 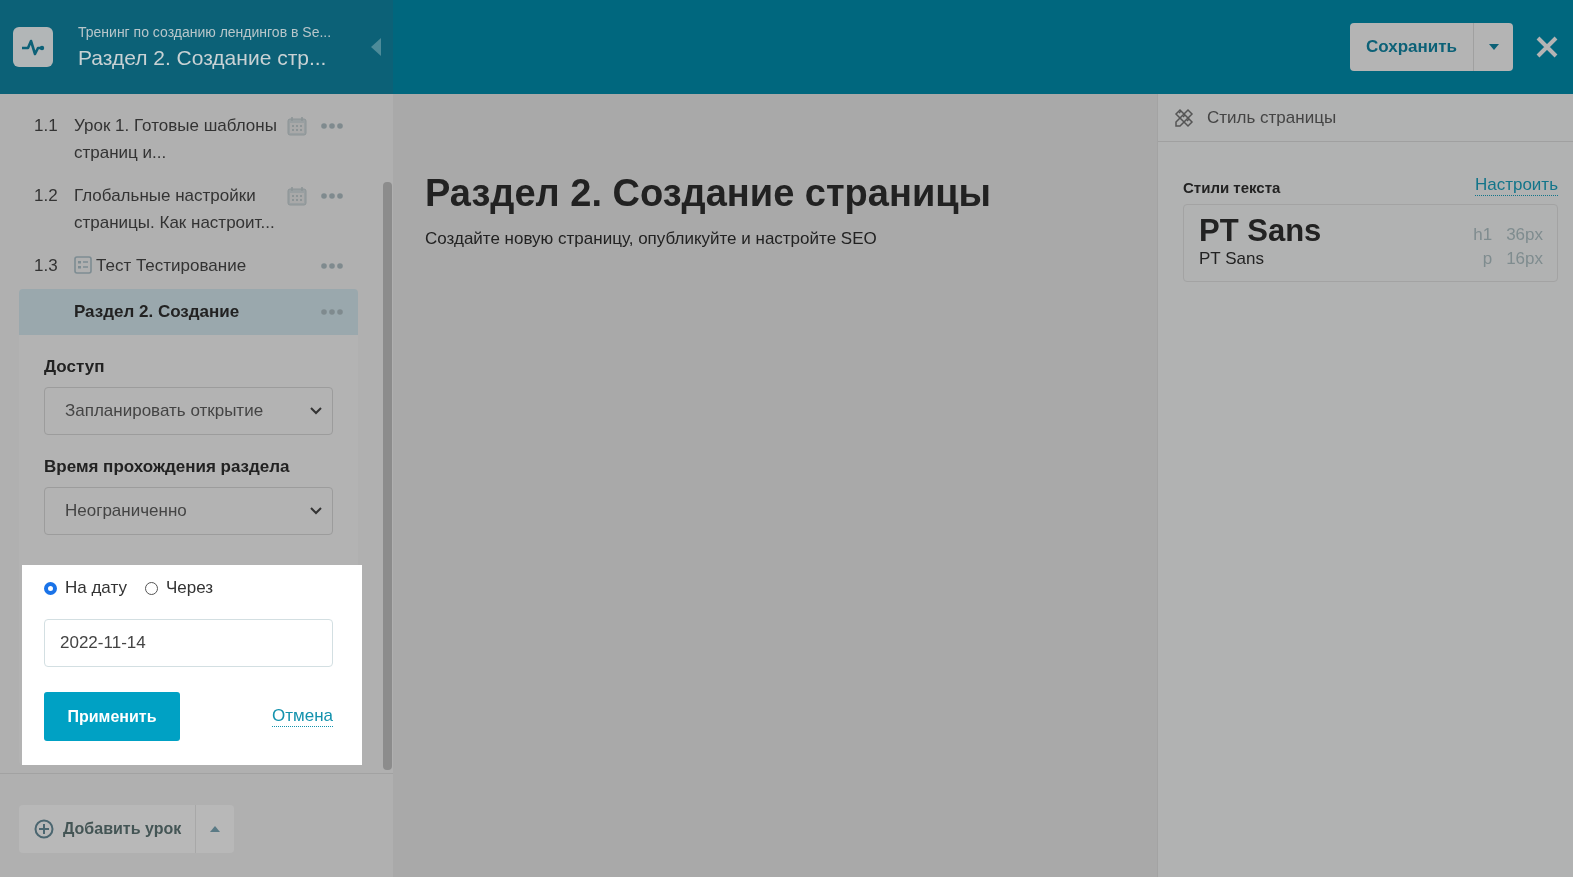 What do you see at coordinates (376, 47) in the screenshot?
I see `collapse-sidebar-icon` at bounding box center [376, 47].